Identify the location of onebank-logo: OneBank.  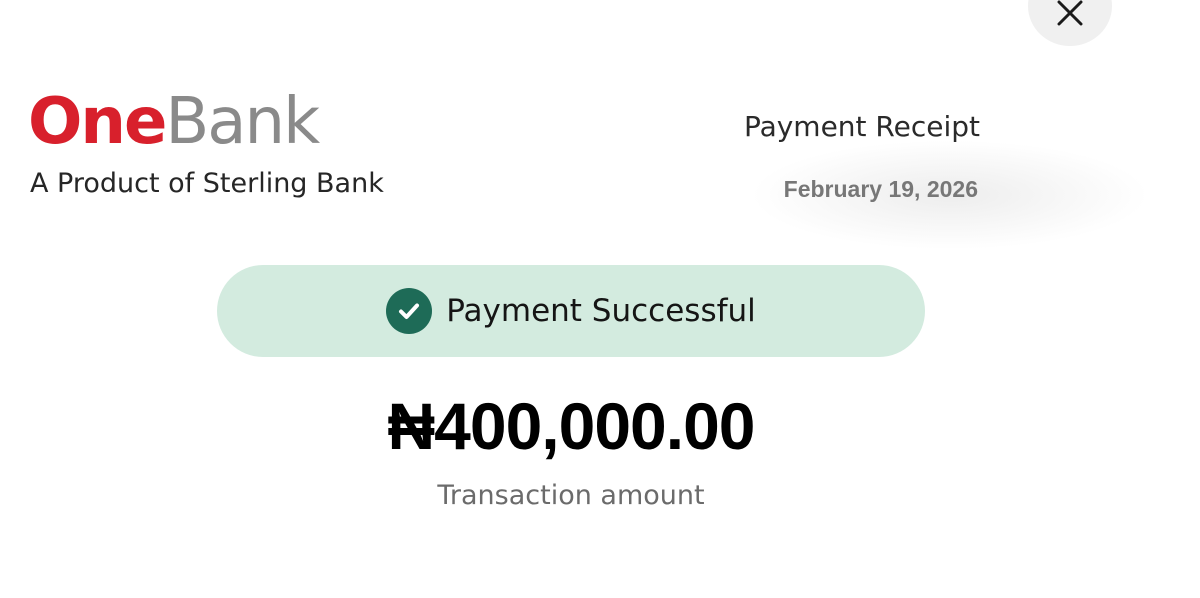
(174, 122).